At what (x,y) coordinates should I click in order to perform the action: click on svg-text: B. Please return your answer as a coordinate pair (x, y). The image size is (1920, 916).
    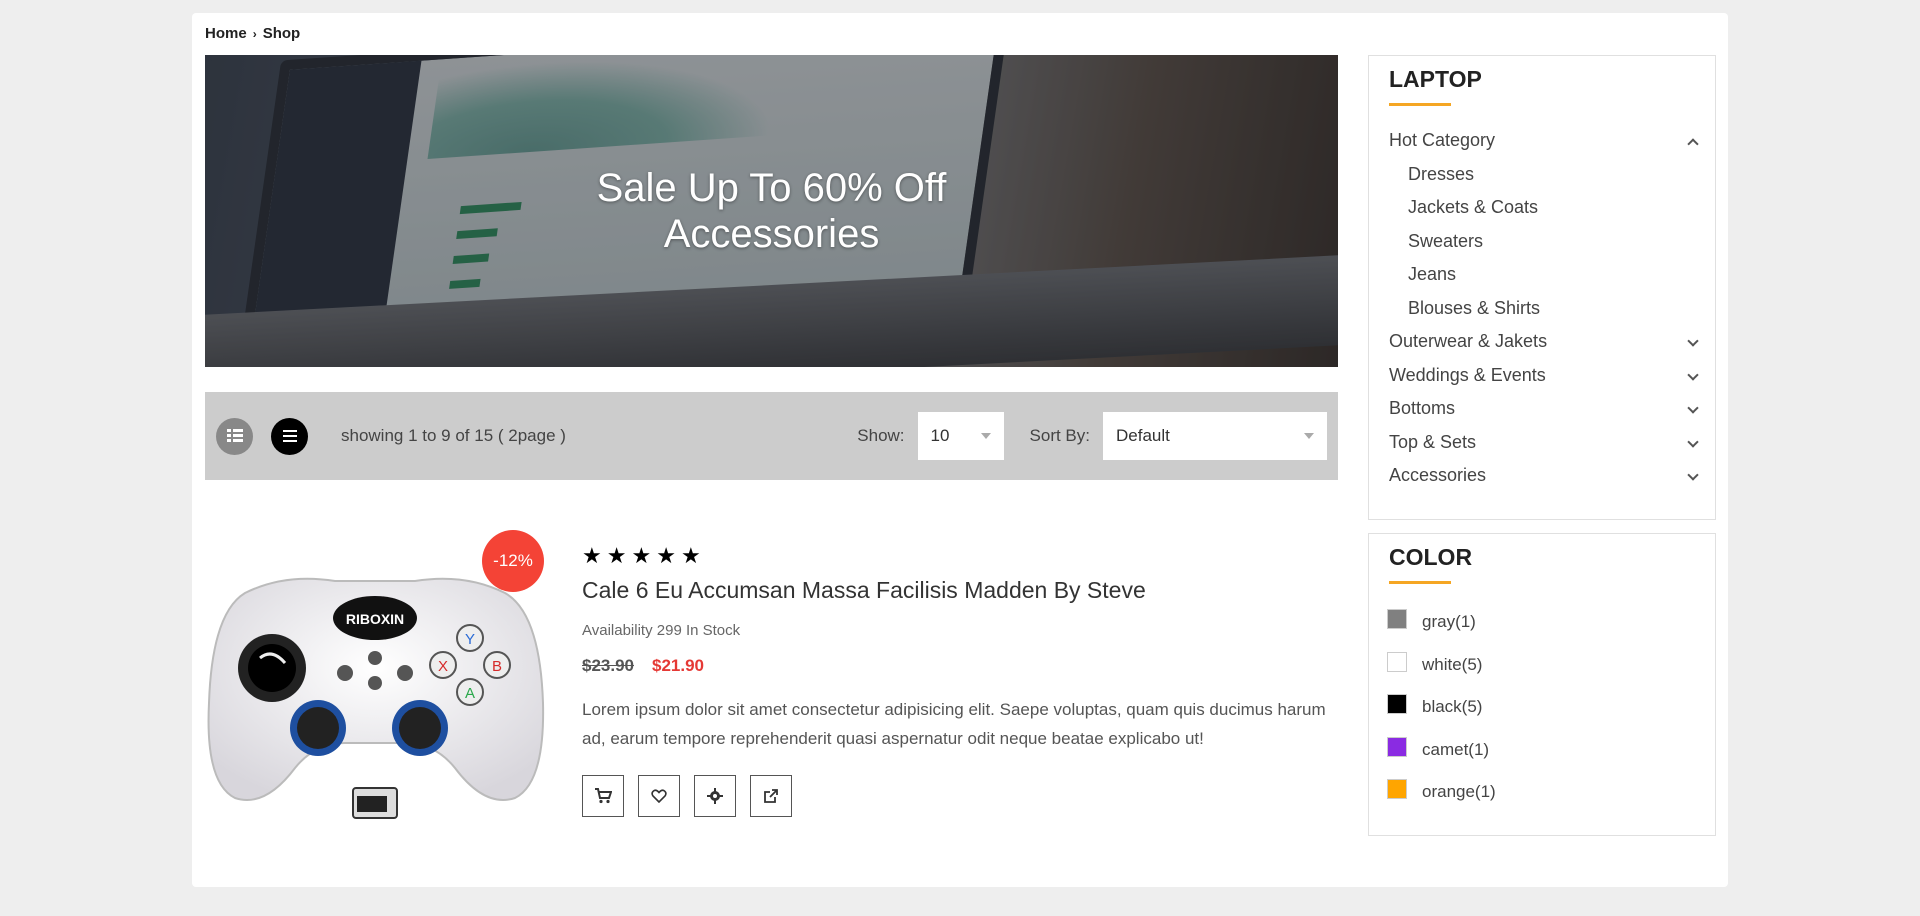
    Looking at the image, I should click on (497, 666).